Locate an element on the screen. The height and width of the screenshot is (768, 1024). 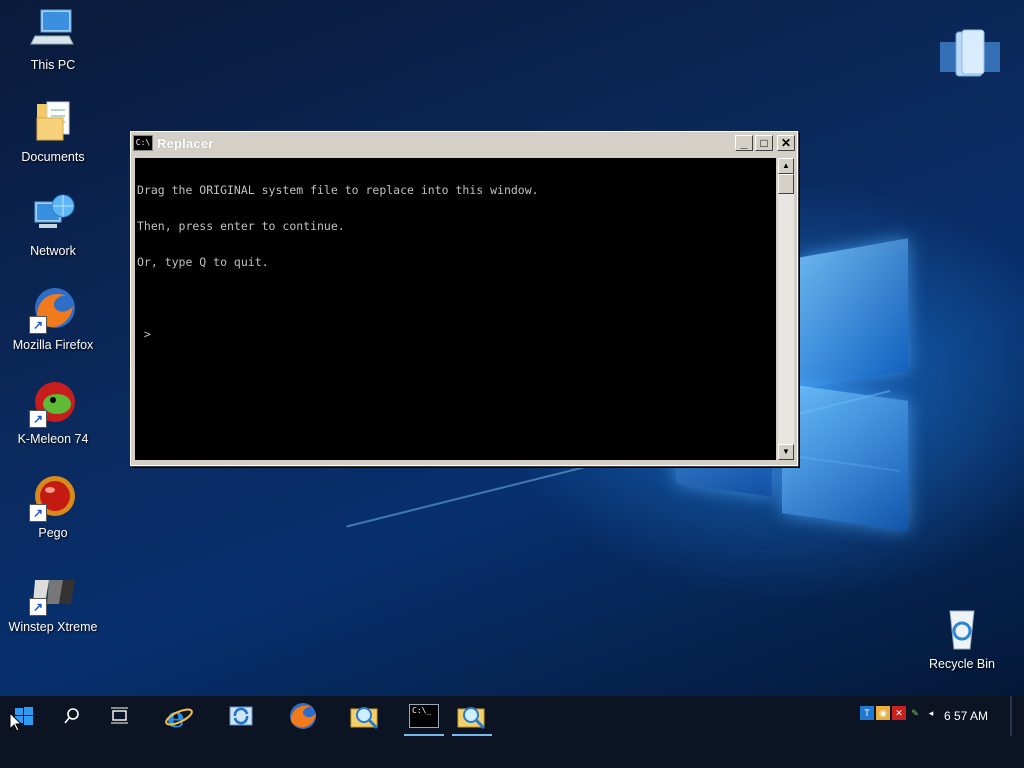
desktop-icon-label: K-Meleon 74 is located at coordinates (53, 439).